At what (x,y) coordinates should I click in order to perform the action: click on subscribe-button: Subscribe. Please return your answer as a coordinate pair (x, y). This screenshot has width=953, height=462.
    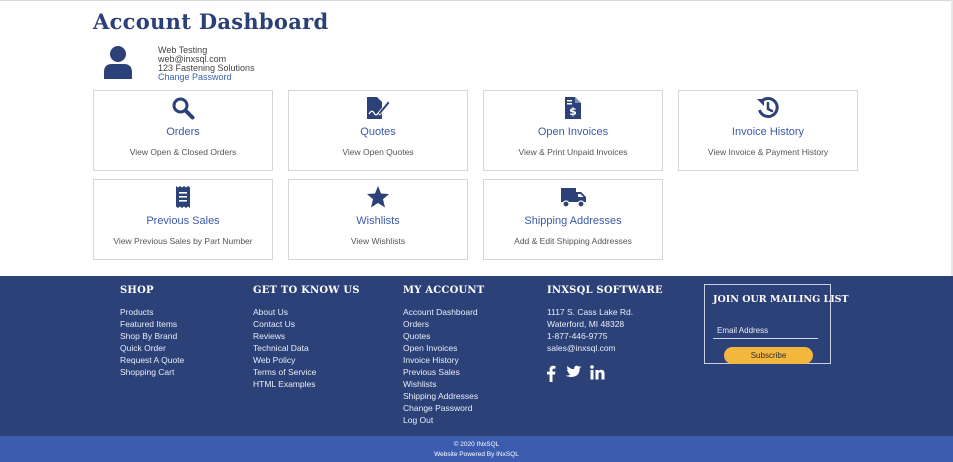
    Looking at the image, I should click on (768, 355).